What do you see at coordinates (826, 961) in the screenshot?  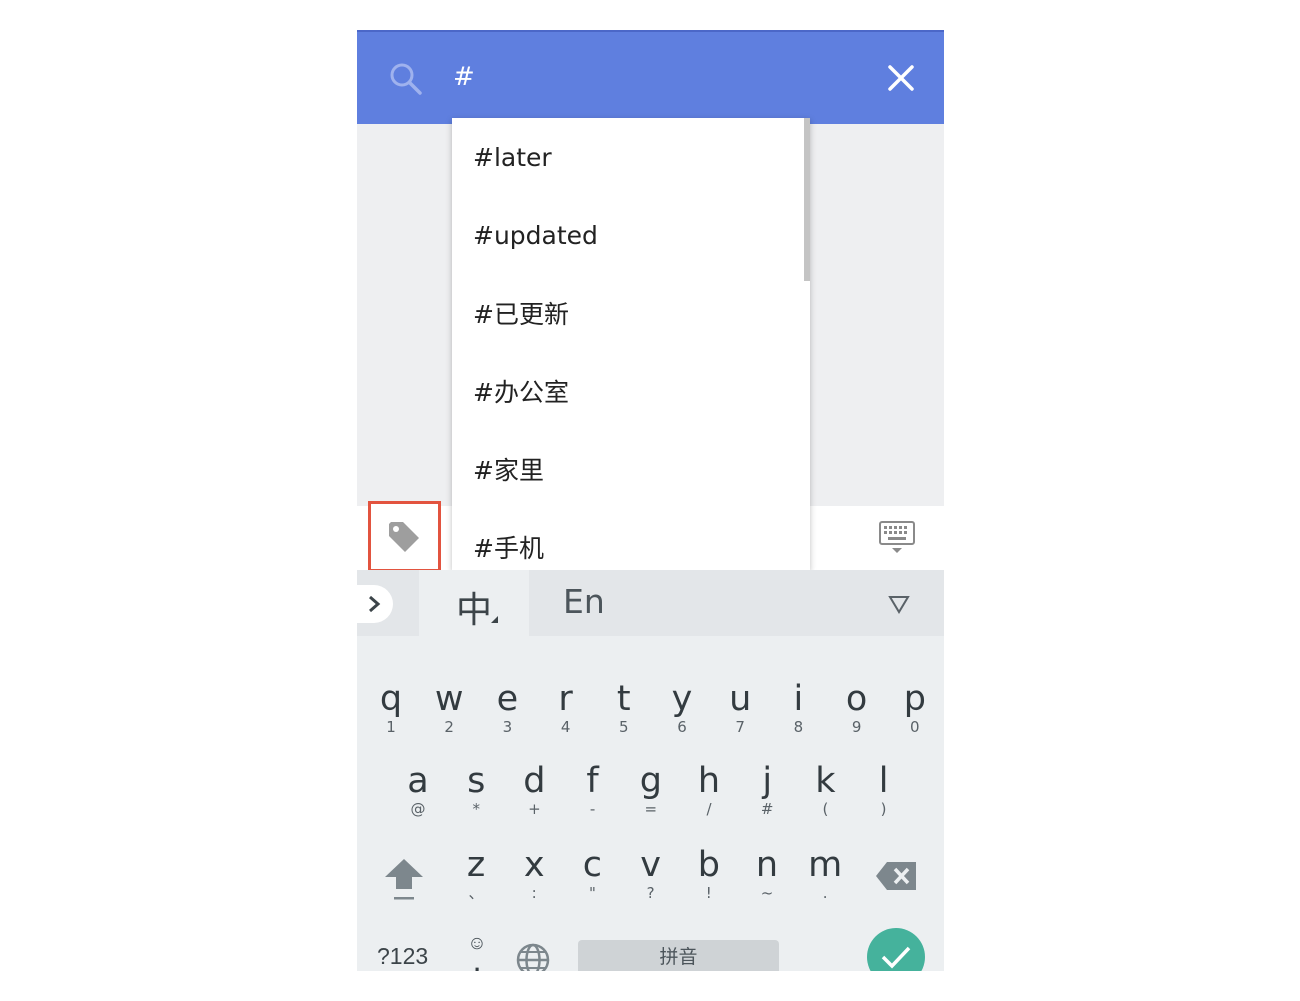 I see `period-key: 。` at bounding box center [826, 961].